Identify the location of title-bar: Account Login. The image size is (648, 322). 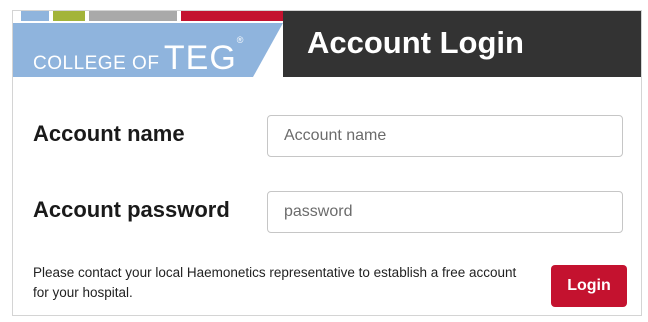
(462, 44).